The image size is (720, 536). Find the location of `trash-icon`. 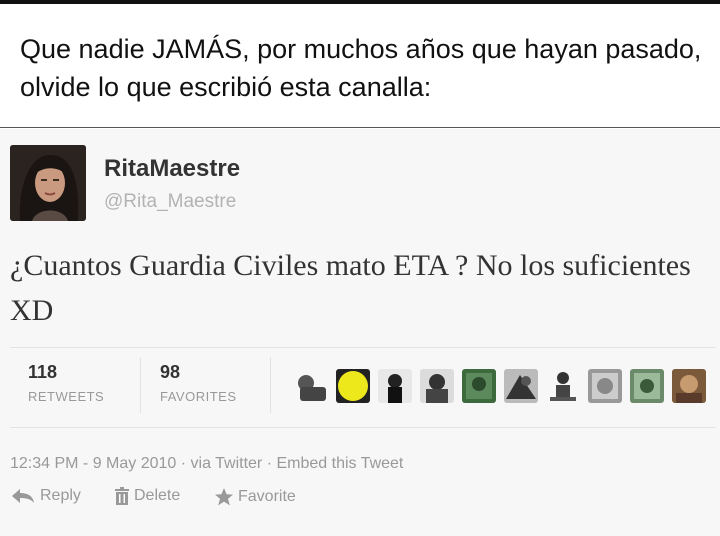

trash-icon is located at coordinates (122, 496).